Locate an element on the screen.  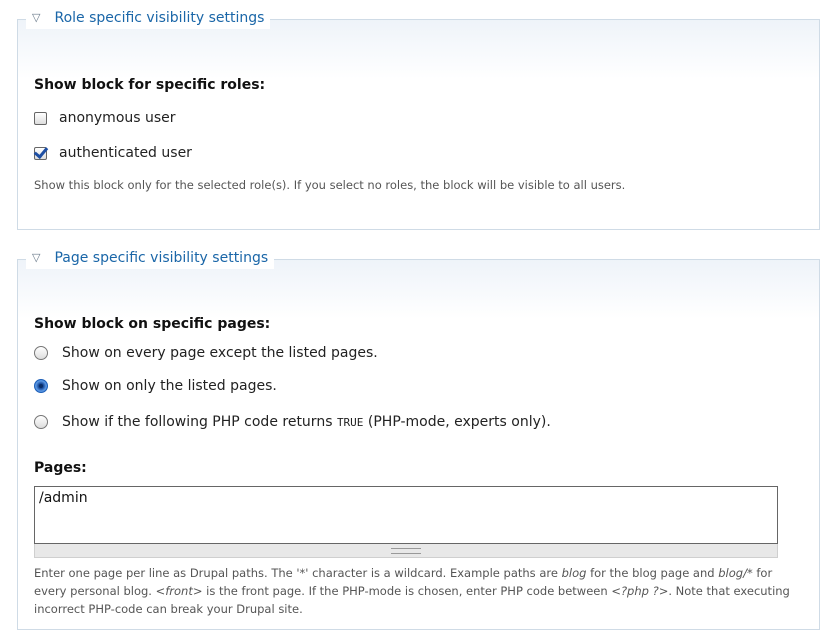
except-listed-radio is located at coordinates (41, 353).